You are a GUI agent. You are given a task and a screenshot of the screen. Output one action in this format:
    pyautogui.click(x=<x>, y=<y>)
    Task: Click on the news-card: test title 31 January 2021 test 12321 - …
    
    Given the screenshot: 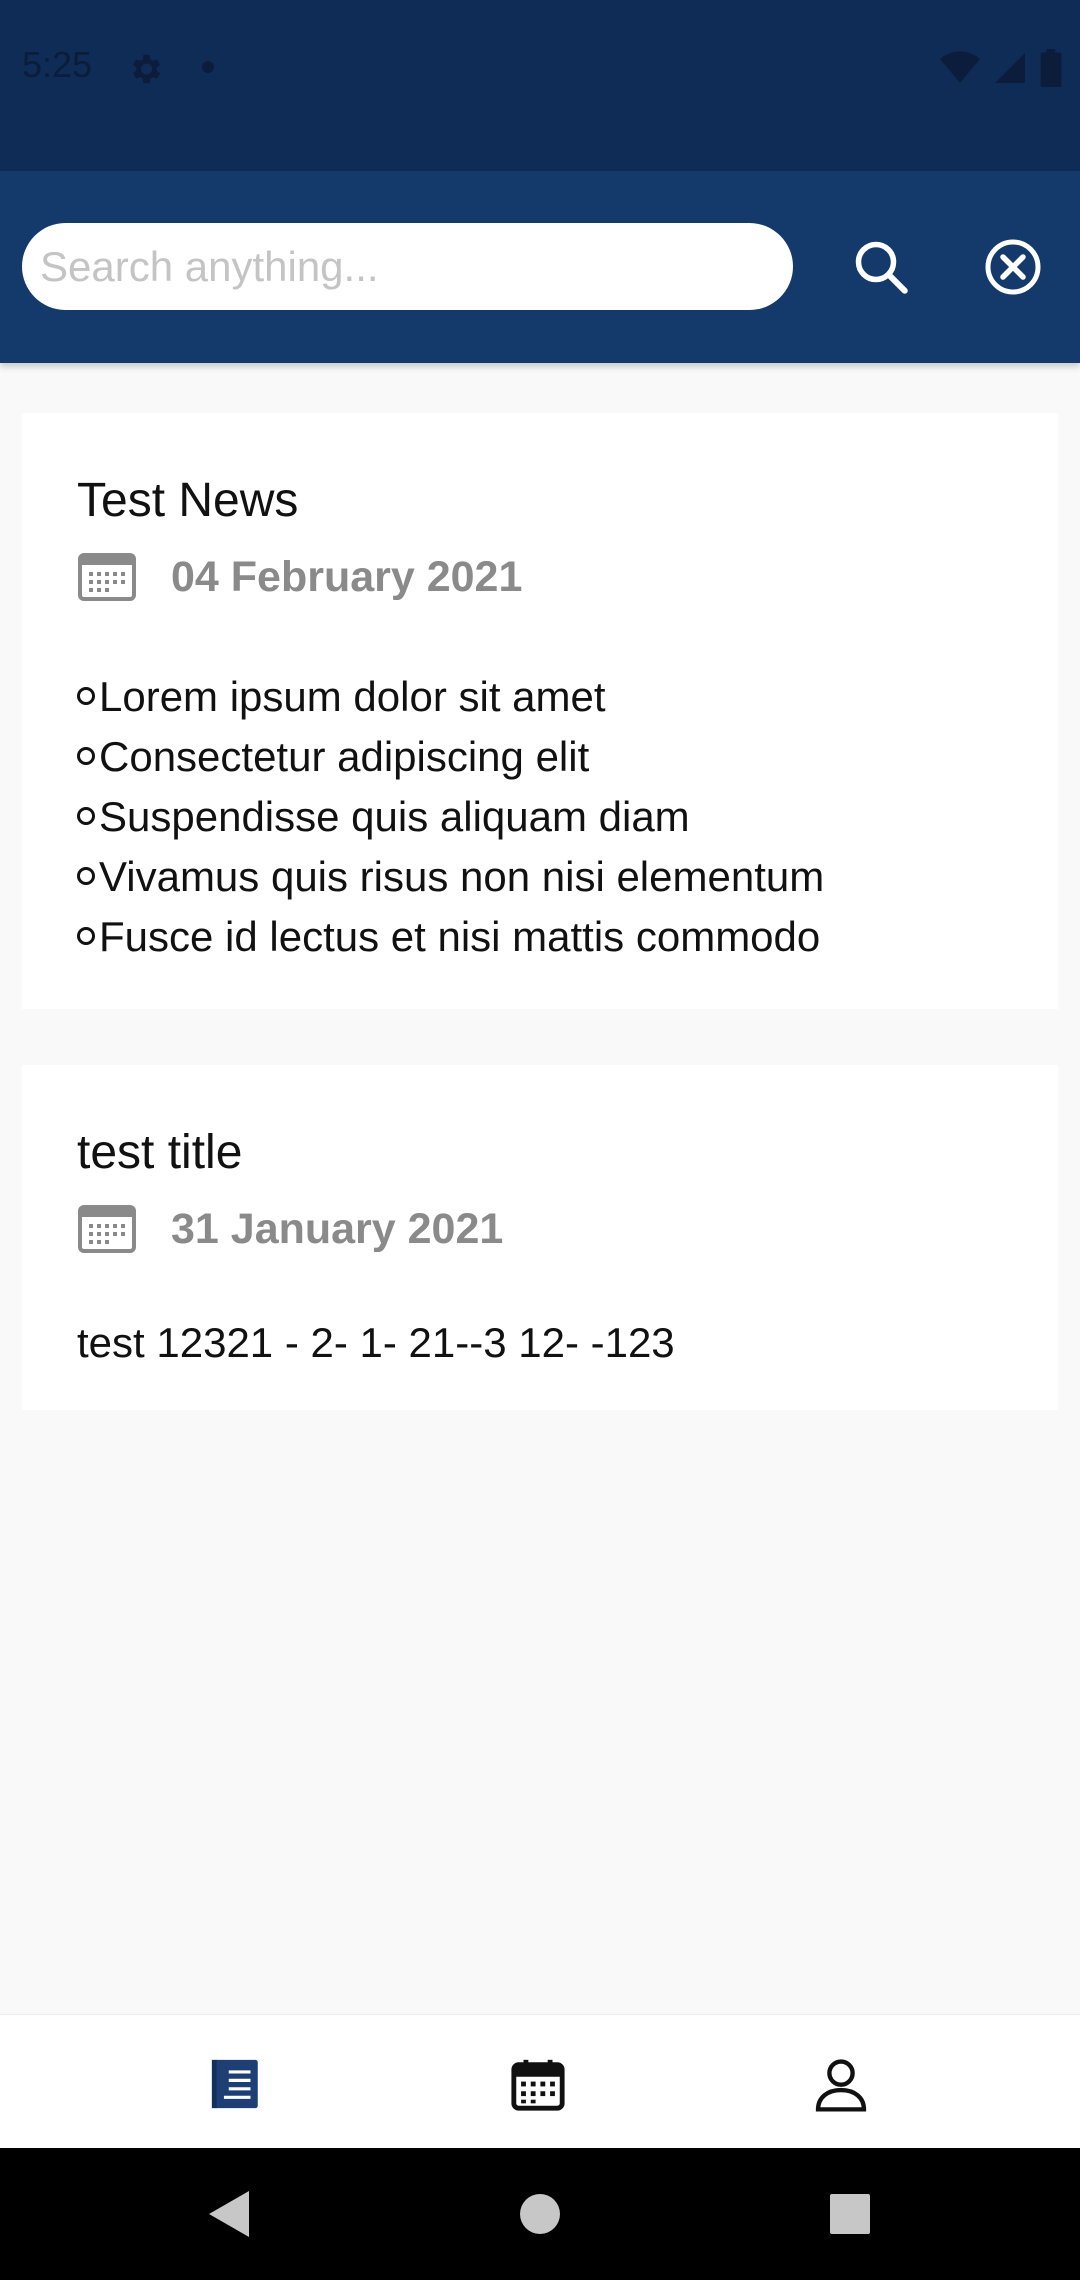 What is the action you would take?
    pyautogui.click(x=540, y=1237)
    